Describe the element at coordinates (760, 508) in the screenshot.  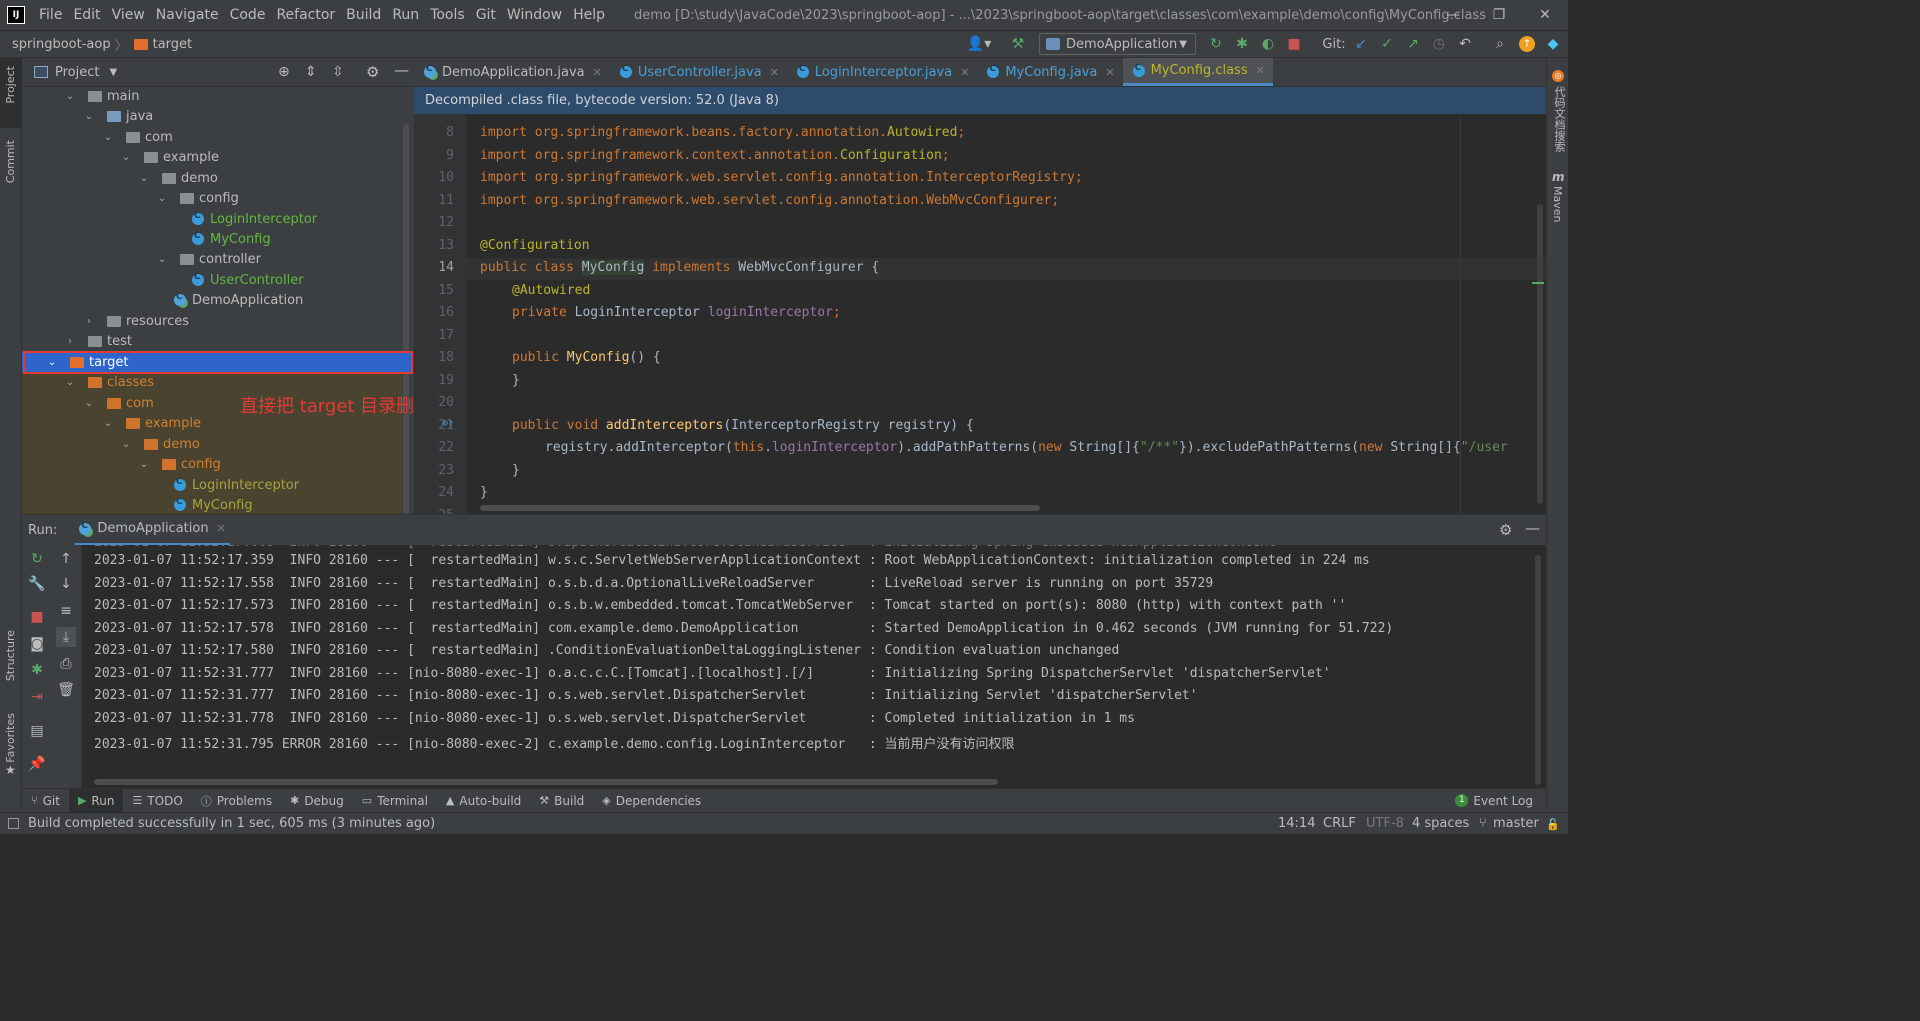
I see `editor-horizontal-scrollbar` at that location.